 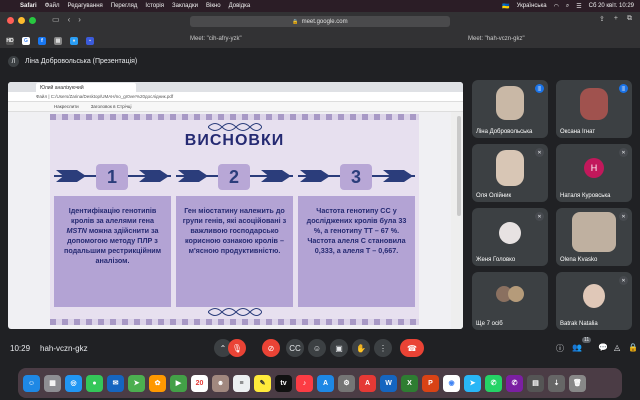 I want to click on new-tab-icon: +, so click(x=616, y=19).